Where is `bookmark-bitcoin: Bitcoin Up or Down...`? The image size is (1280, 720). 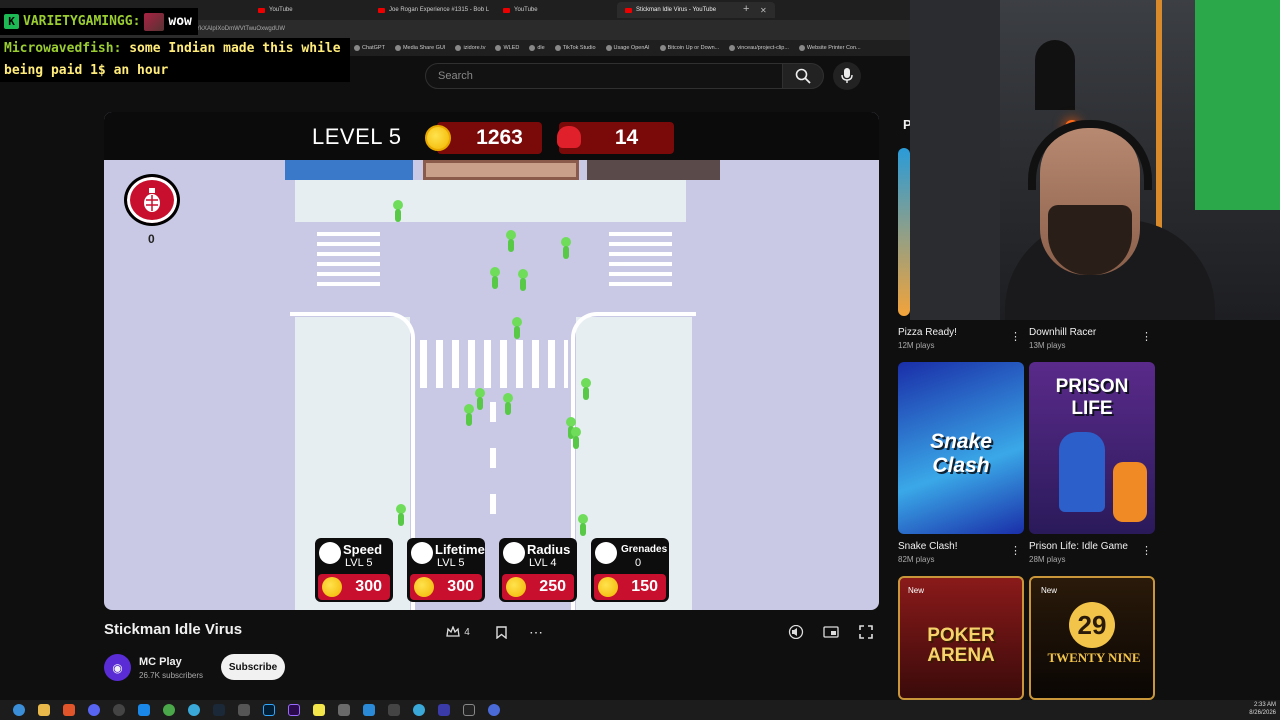 bookmark-bitcoin: Bitcoin Up or Down... is located at coordinates (689, 48).